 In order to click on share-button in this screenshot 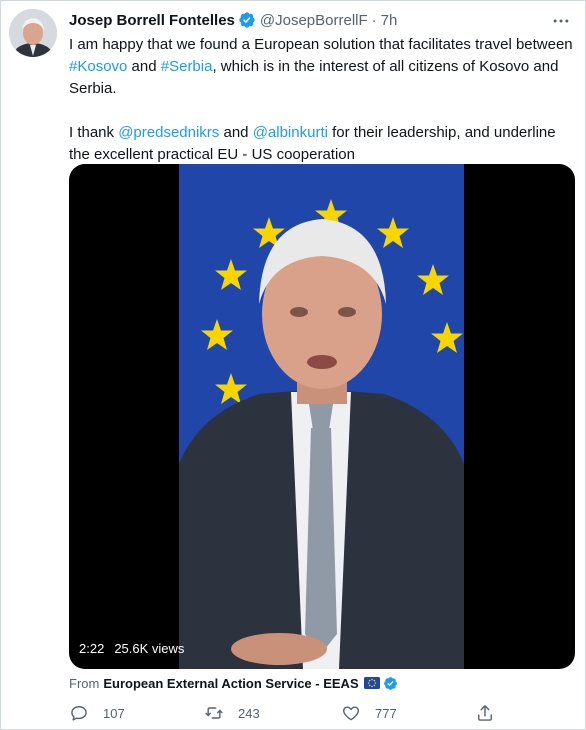, I will do `click(485, 713)`.